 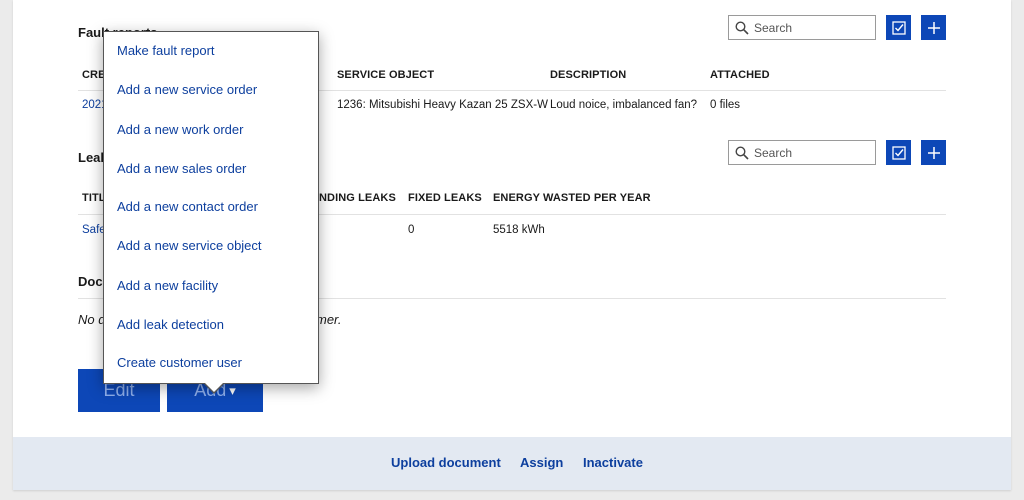 What do you see at coordinates (232, 390) in the screenshot?
I see `chevron-down-icon: ▾` at bounding box center [232, 390].